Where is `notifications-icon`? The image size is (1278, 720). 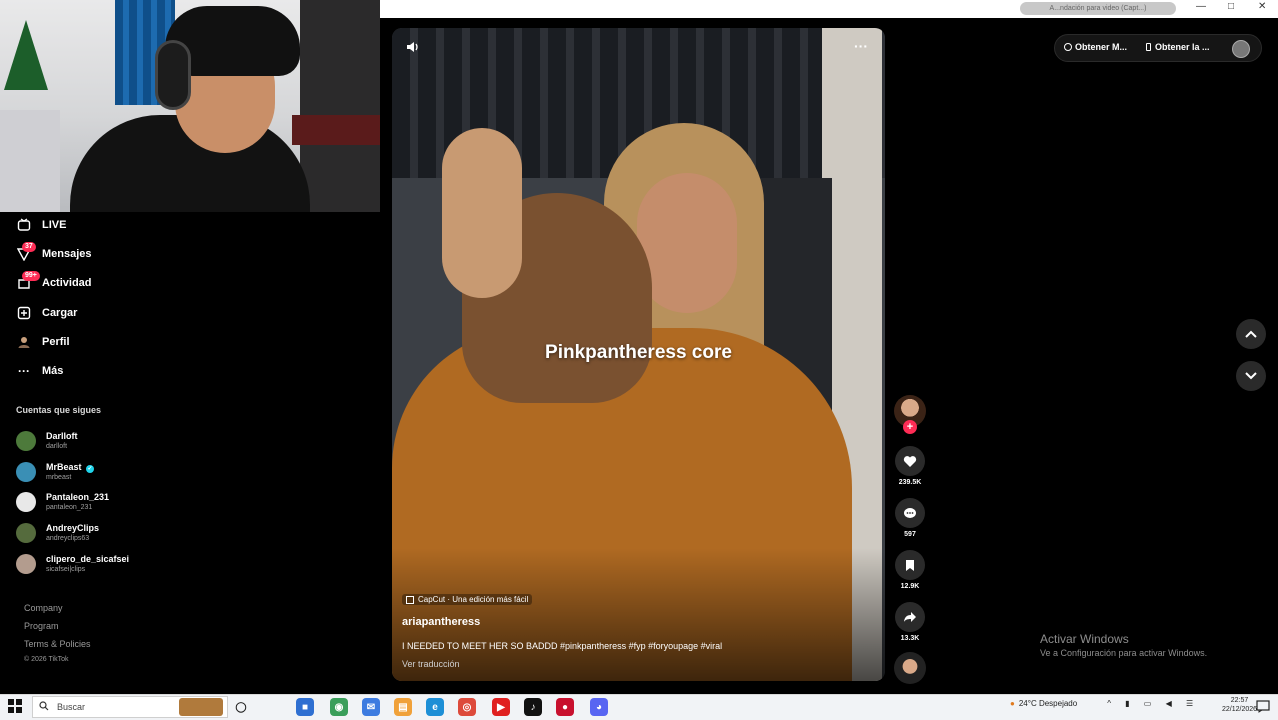
notifications-icon is located at coordinates (1263, 706).